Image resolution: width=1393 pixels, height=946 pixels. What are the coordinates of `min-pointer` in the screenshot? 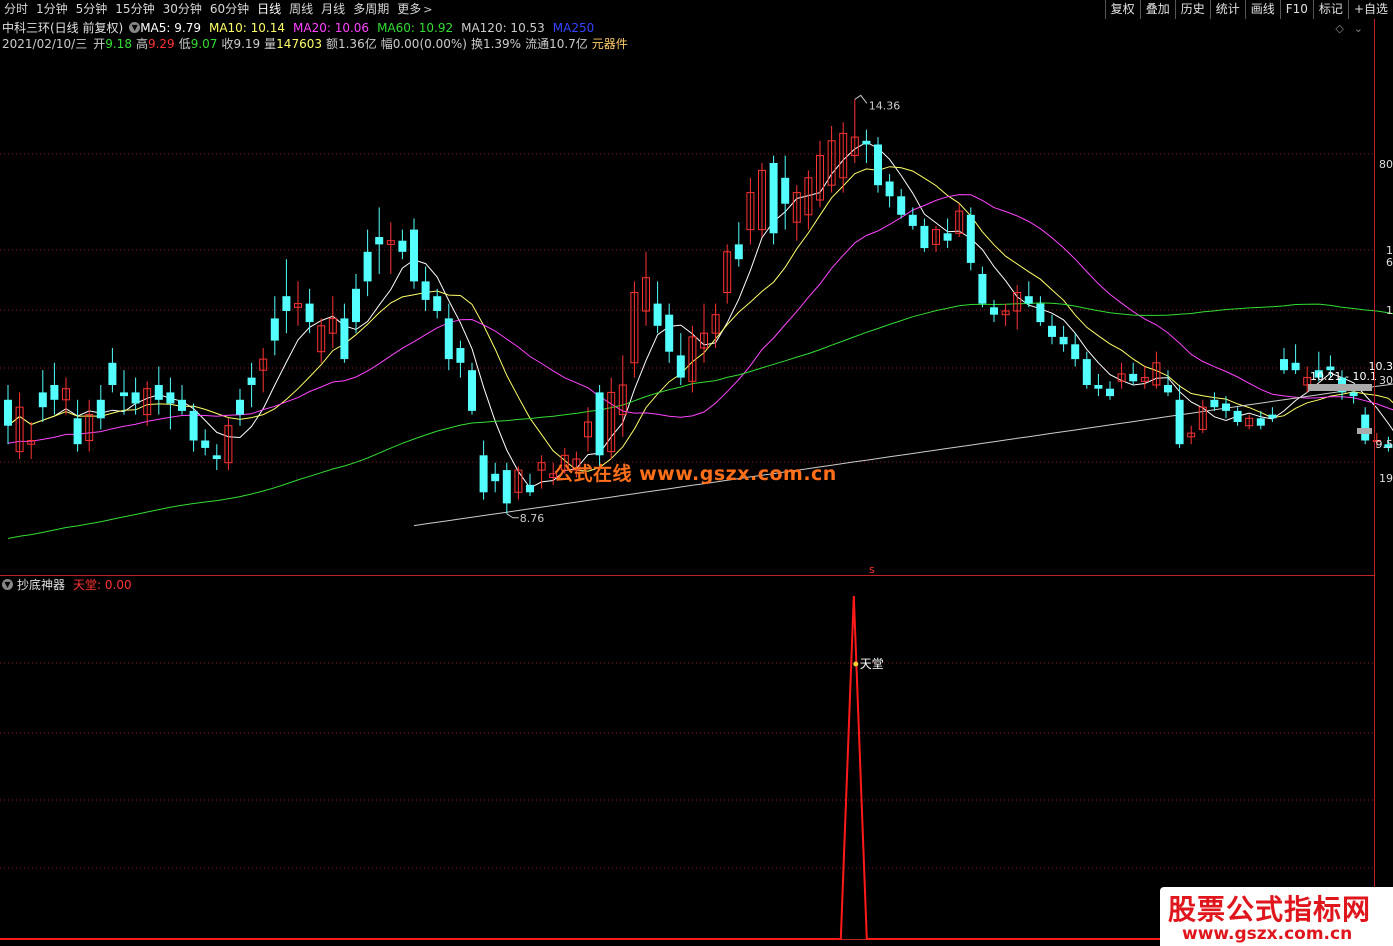 It's located at (512, 516).